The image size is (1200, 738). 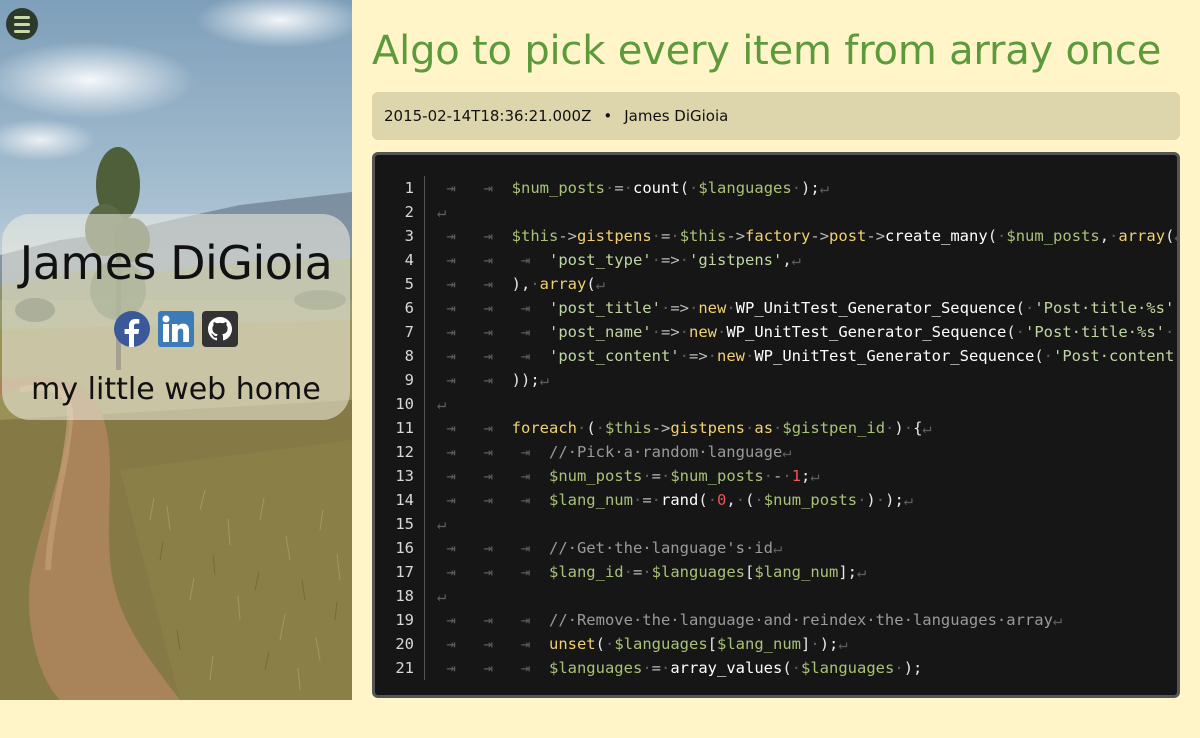 I want to click on line-number: 18, so click(x=400, y=596).